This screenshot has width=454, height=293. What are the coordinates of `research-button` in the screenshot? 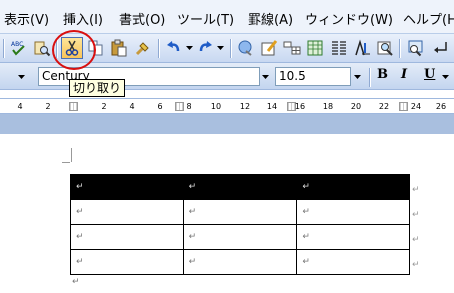 It's located at (42, 48).